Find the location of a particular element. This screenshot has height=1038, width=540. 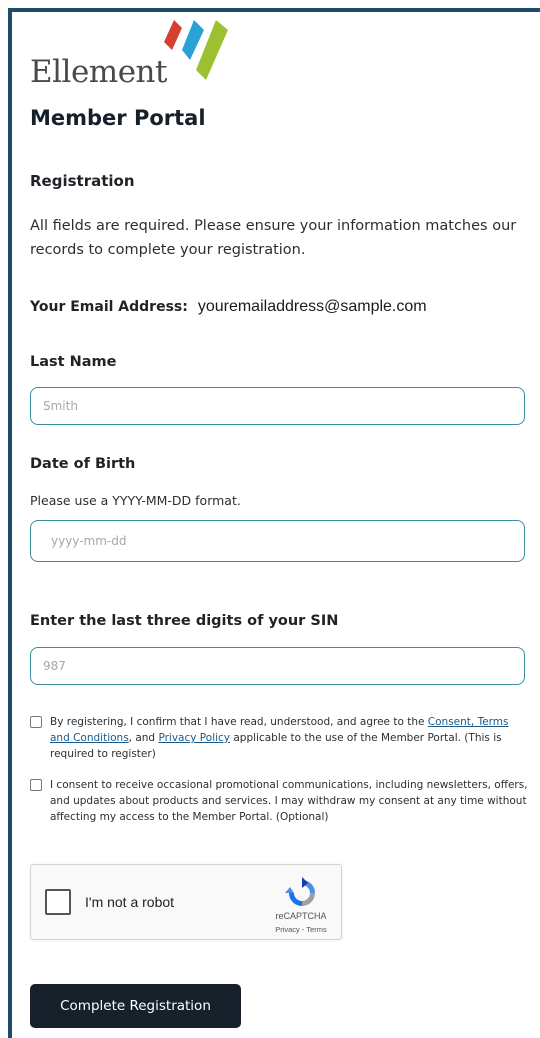

recaptcha-links: Privacy - Terms is located at coordinates (301, 929).